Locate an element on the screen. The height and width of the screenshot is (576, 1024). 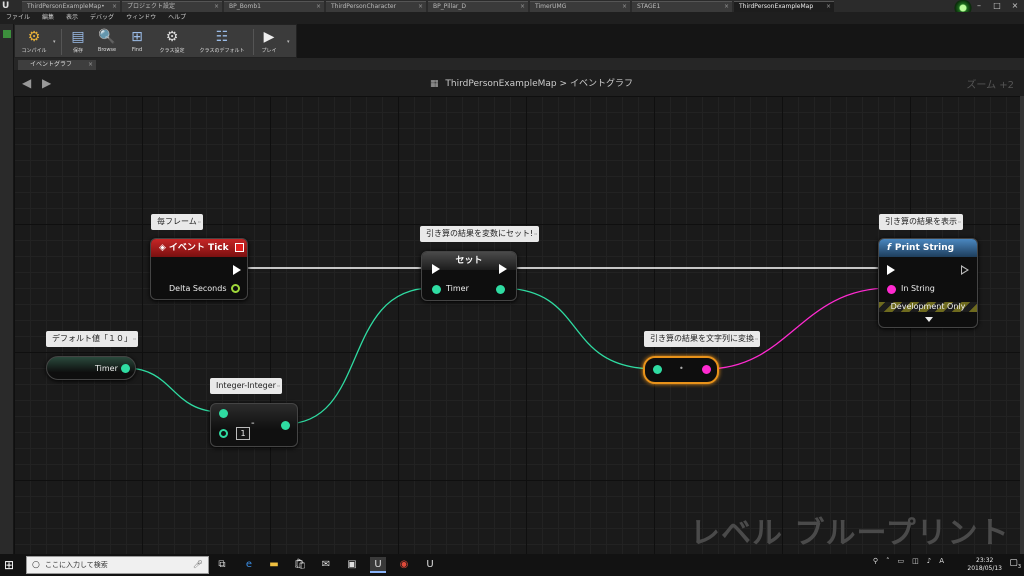
search-placeholder: ここに入力して検索 is located at coordinates (76, 565).